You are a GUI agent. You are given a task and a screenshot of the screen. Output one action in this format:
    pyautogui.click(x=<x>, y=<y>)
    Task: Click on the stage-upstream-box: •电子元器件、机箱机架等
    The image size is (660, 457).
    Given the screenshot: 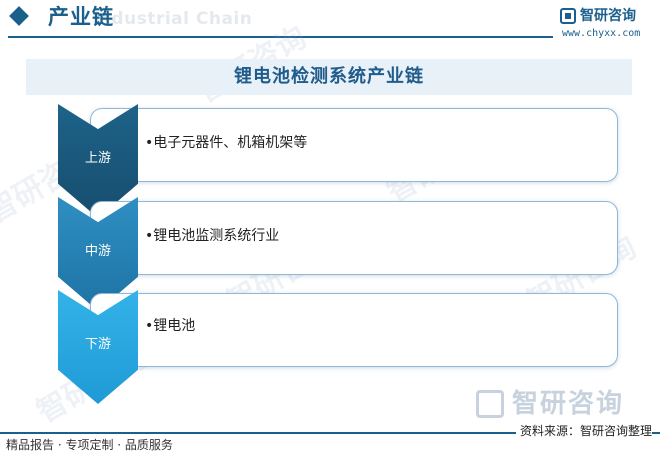 What is the action you would take?
    pyautogui.click(x=354, y=145)
    